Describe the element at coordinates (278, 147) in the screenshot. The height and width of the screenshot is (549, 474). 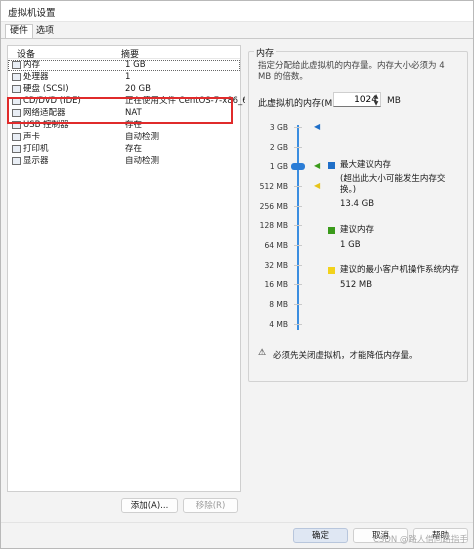
I see `scale-label: 2 GB` at that location.